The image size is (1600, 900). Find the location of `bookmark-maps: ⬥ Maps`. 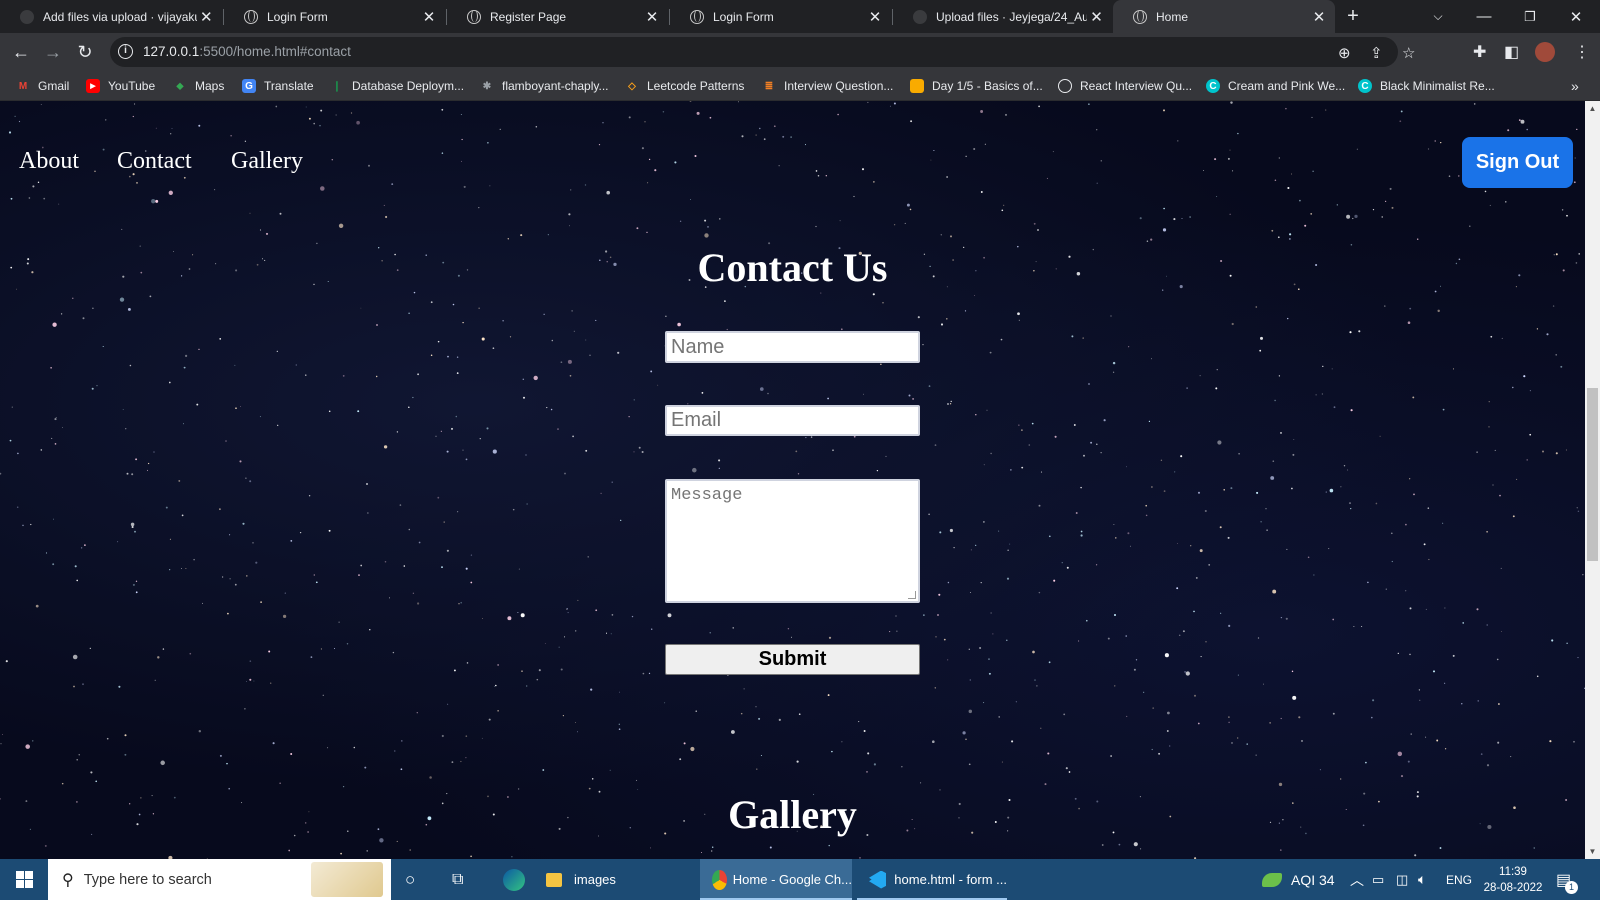

bookmark-maps: ⬥ Maps is located at coordinates (199, 86).